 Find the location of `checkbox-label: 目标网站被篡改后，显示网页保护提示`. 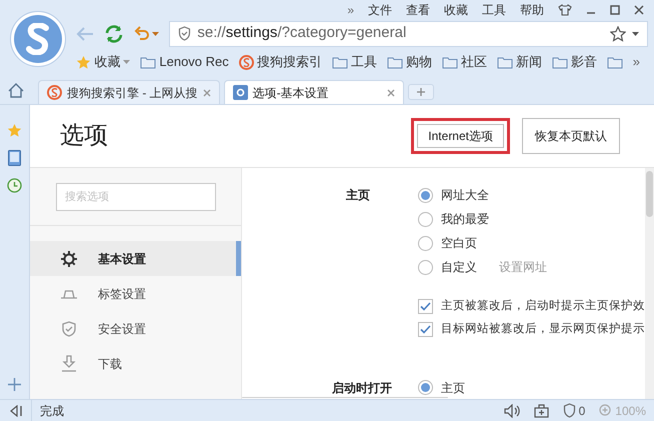

checkbox-label: 目标网站被篡改后，显示网页保护提示 is located at coordinates (543, 329).